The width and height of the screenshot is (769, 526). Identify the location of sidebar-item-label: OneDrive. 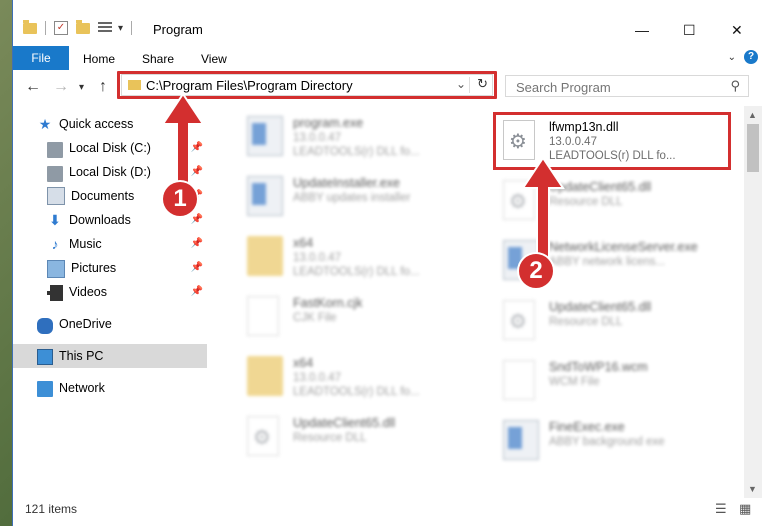
(85, 324).